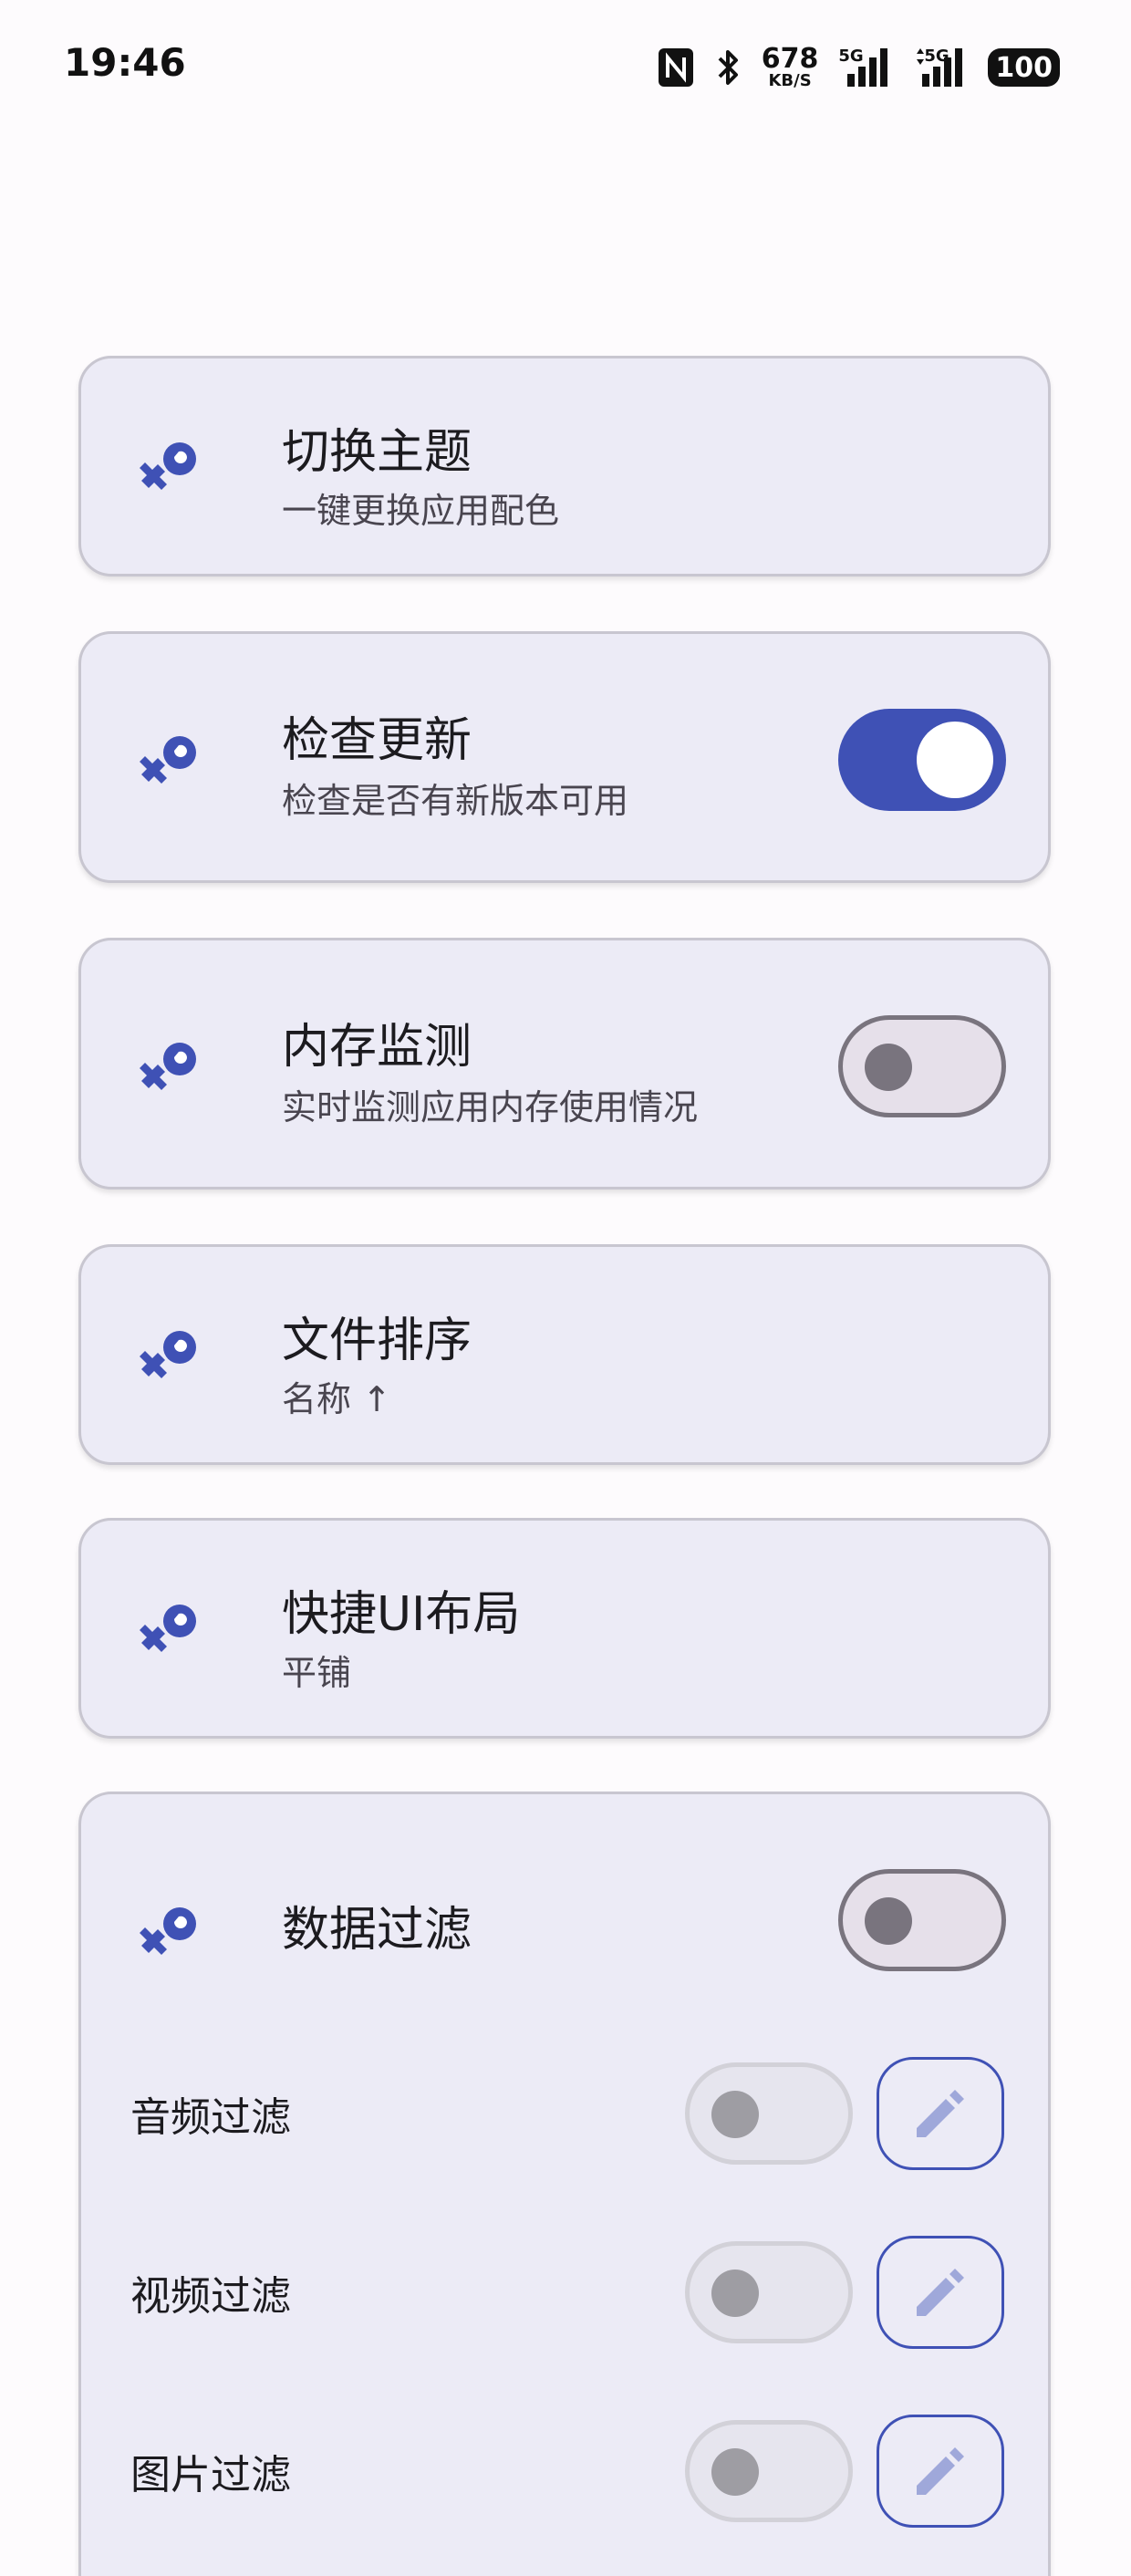 This screenshot has height=2576, width=1131. Describe the element at coordinates (790, 80) in the screenshot. I see `network-speed-unit: KB/S` at that location.